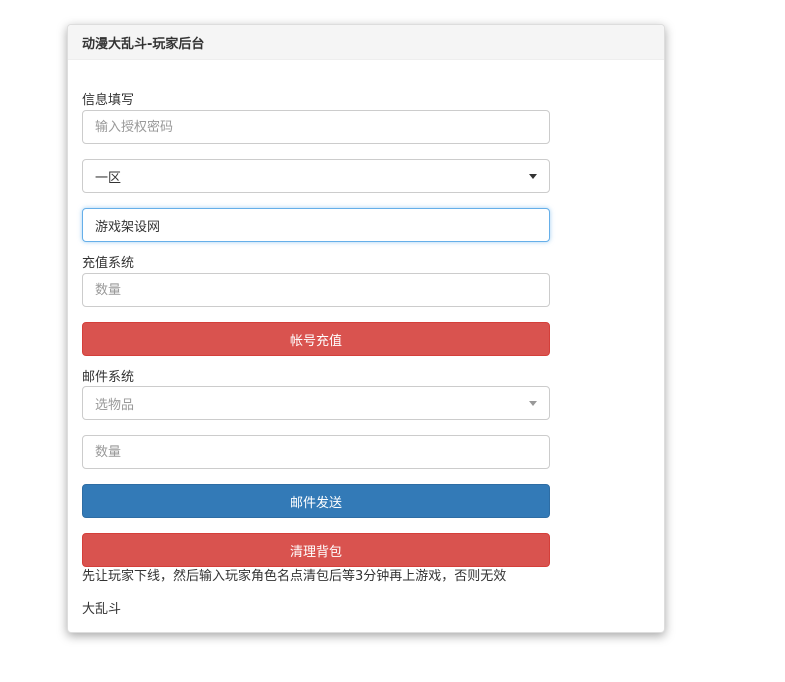 This screenshot has height=682, width=785. I want to click on server-select-value: 一区, so click(108, 178).